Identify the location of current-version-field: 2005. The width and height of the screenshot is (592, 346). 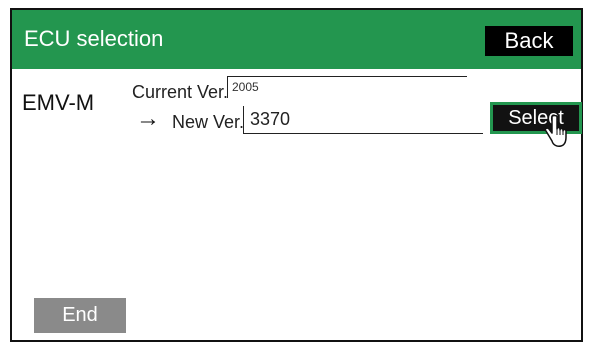
(347, 87).